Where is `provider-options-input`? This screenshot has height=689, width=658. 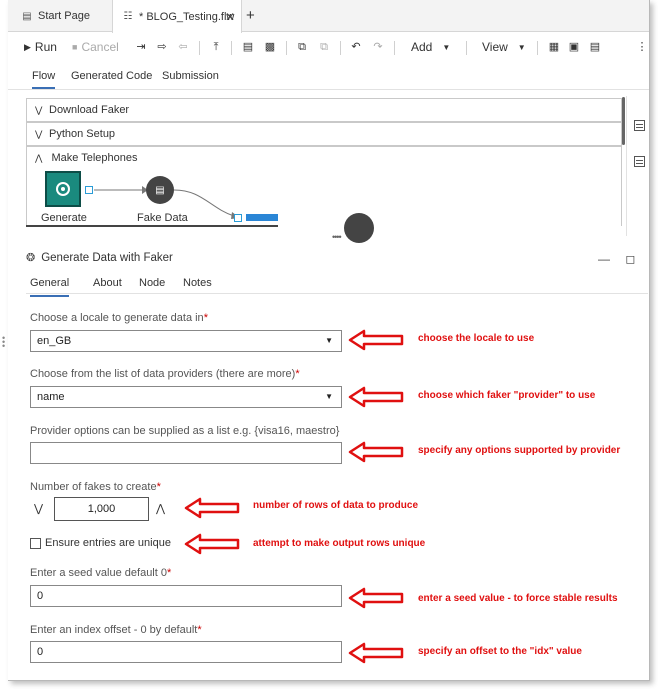 provider-options-input is located at coordinates (186, 453).